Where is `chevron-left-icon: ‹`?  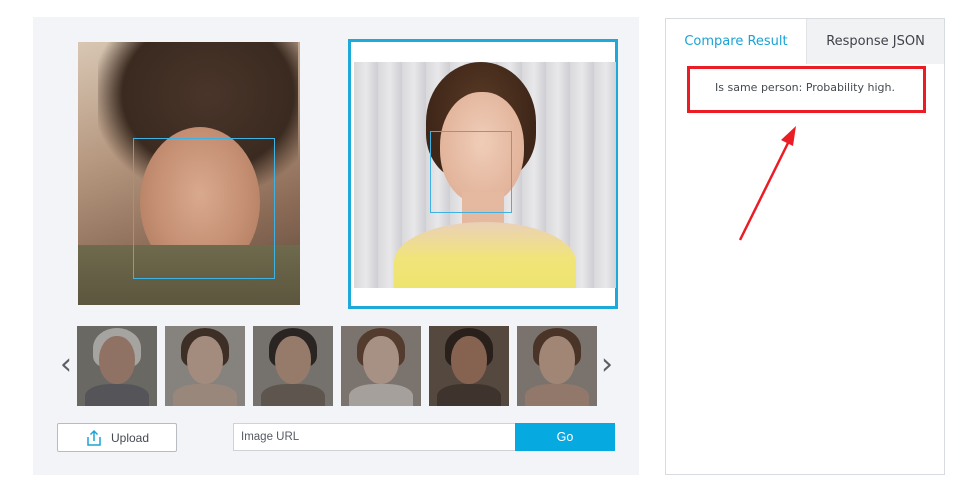 chevron-left-icon: ‹ is located at coordinates (66, 365).